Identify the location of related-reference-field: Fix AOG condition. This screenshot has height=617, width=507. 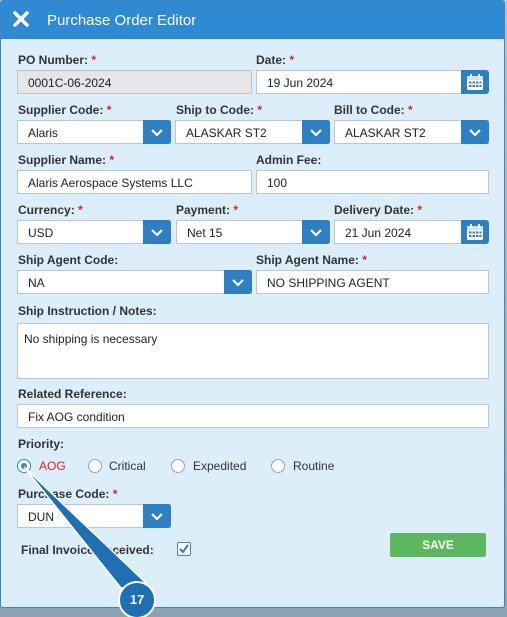
(253, 416).